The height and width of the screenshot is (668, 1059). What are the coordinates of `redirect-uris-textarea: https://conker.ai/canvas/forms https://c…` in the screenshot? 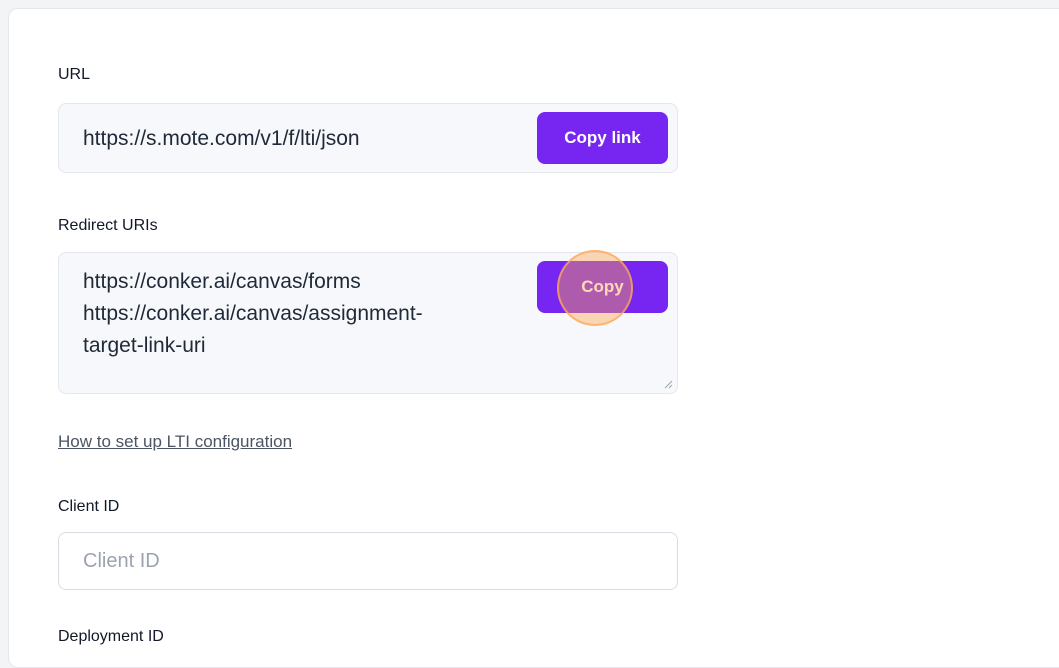 It's located at (368, 323).